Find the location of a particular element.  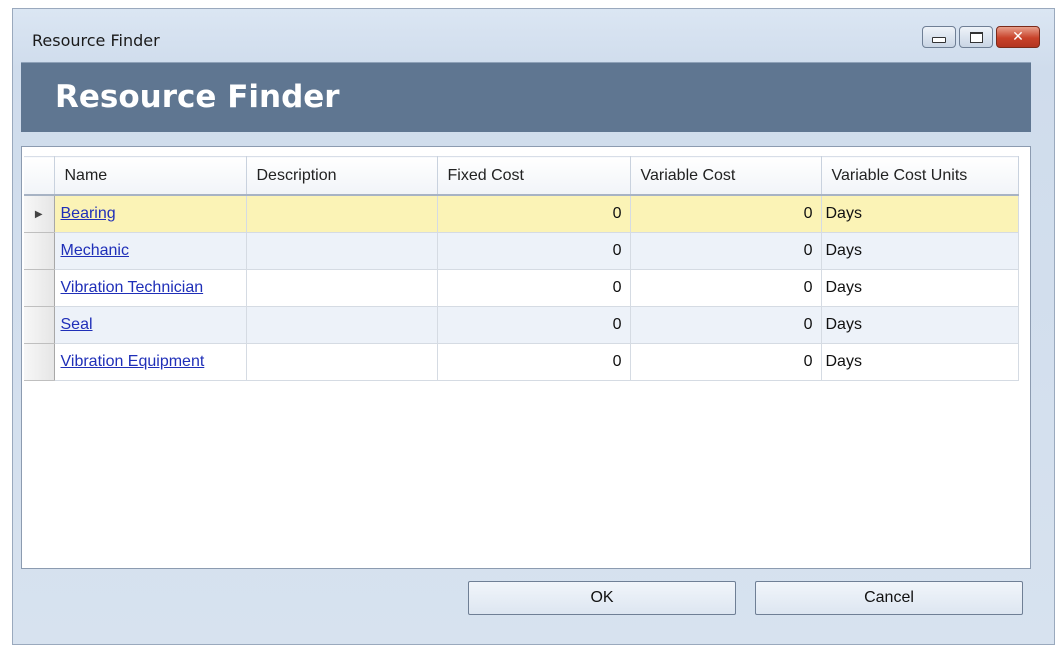

resource-link: Vibration Technician is located at coordinates (132, 287).